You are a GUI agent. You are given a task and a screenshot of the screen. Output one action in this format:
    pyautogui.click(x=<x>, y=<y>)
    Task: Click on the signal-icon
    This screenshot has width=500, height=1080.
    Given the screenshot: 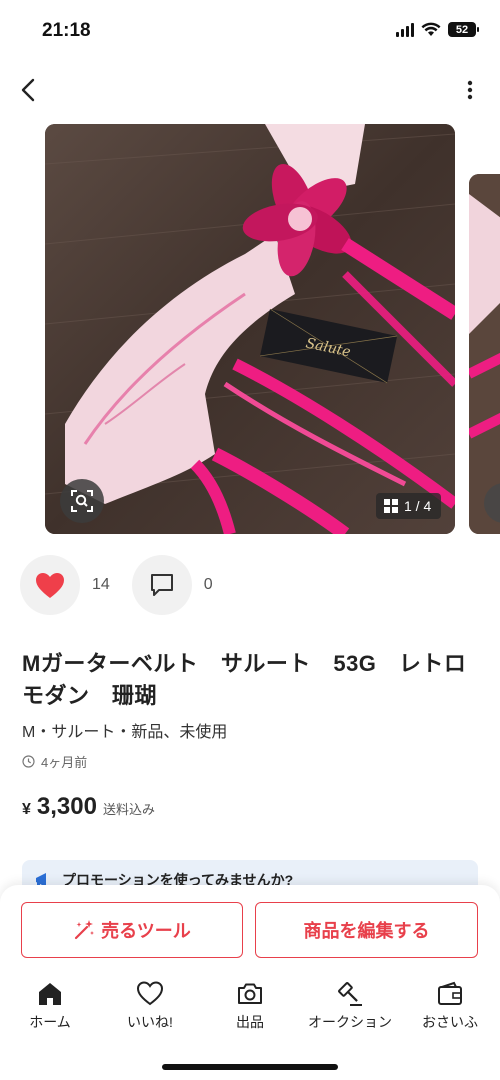 What is the action you would take?
    pyautogui.click(x=405, y=29)
    